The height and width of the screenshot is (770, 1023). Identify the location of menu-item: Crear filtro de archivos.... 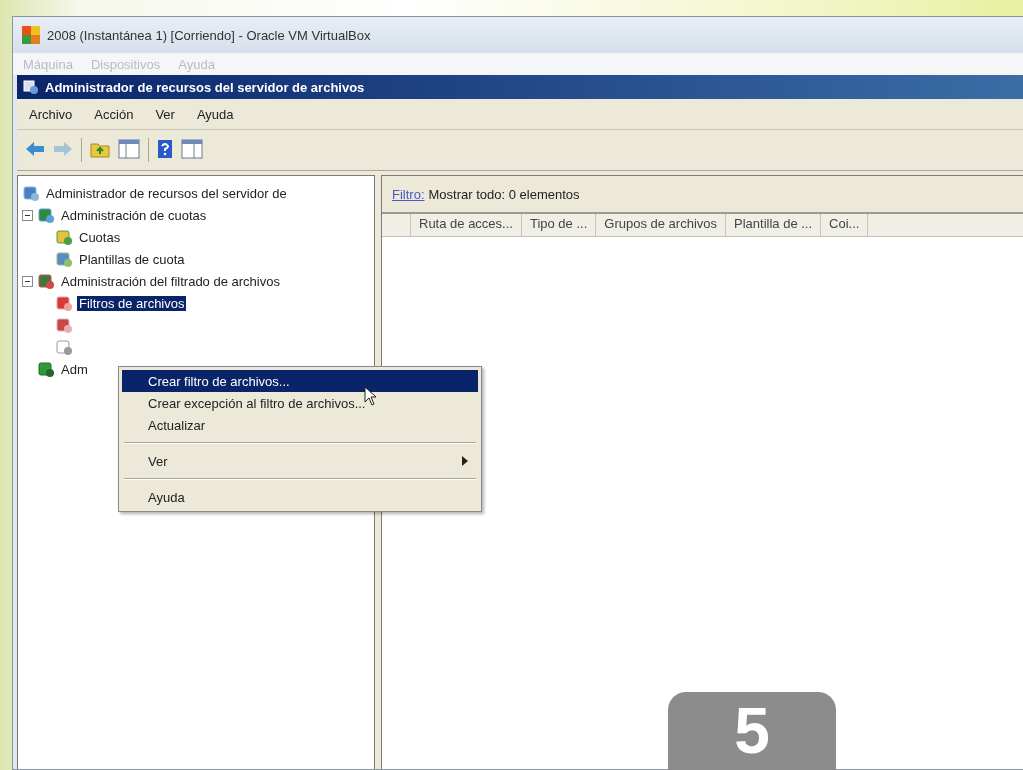
(300, 381).